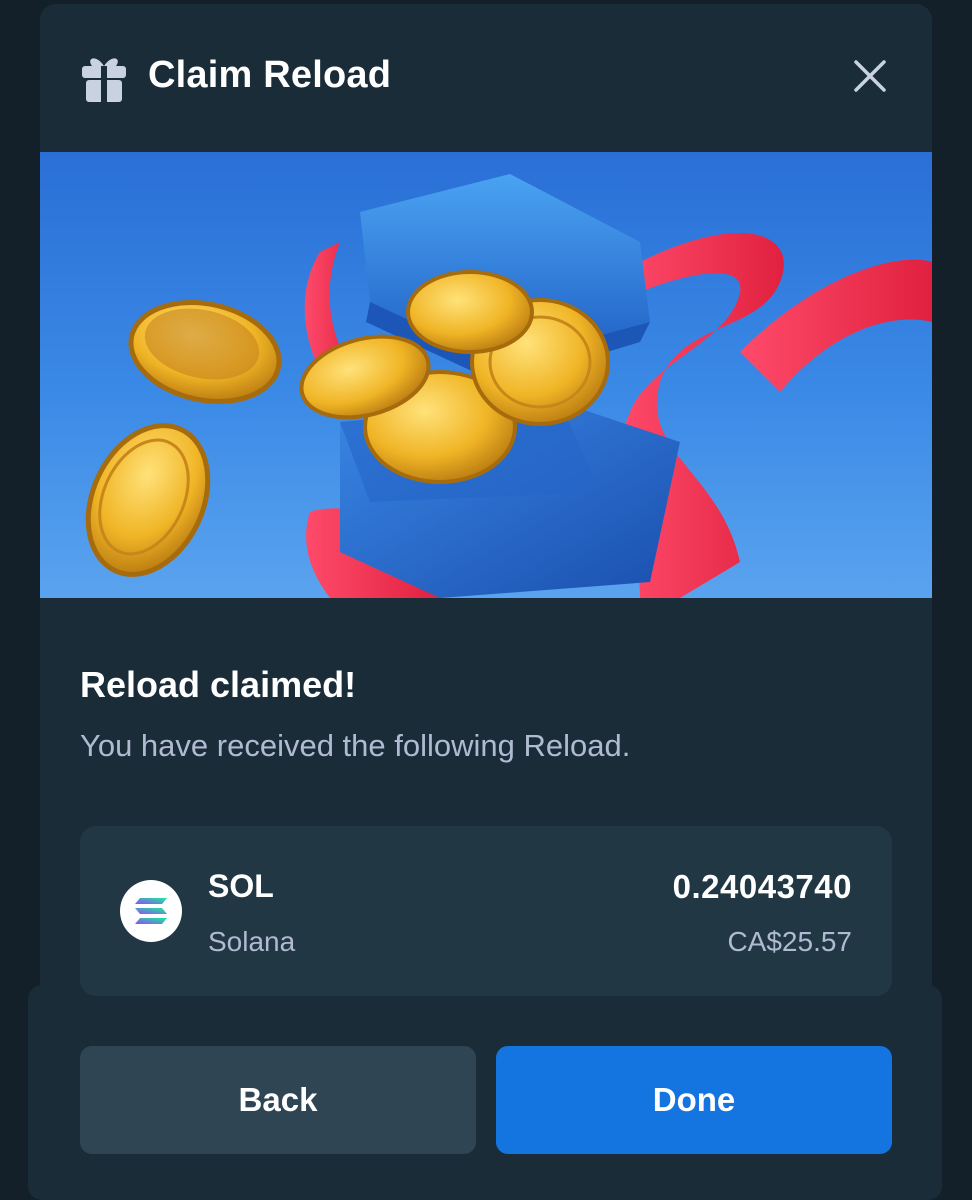  I want to click on gift-icon, so click(104, 80).